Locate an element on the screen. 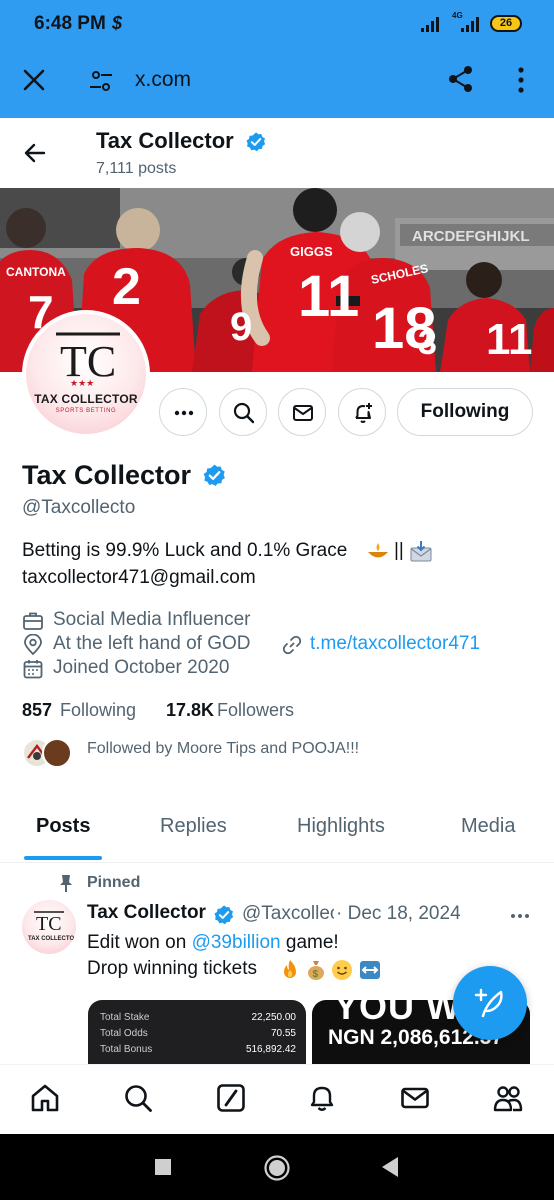 Image resolution: width=554 pixels, height=1200 pixels. following-count: 857 is located at coordinates (37, 710).